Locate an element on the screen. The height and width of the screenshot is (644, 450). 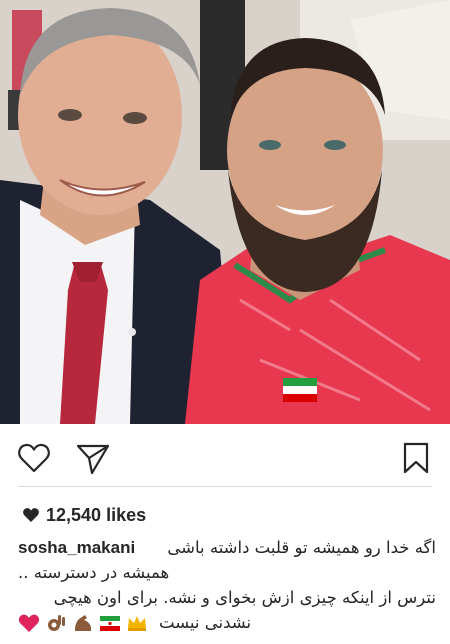
like-button is located at coordinates (34, 458).